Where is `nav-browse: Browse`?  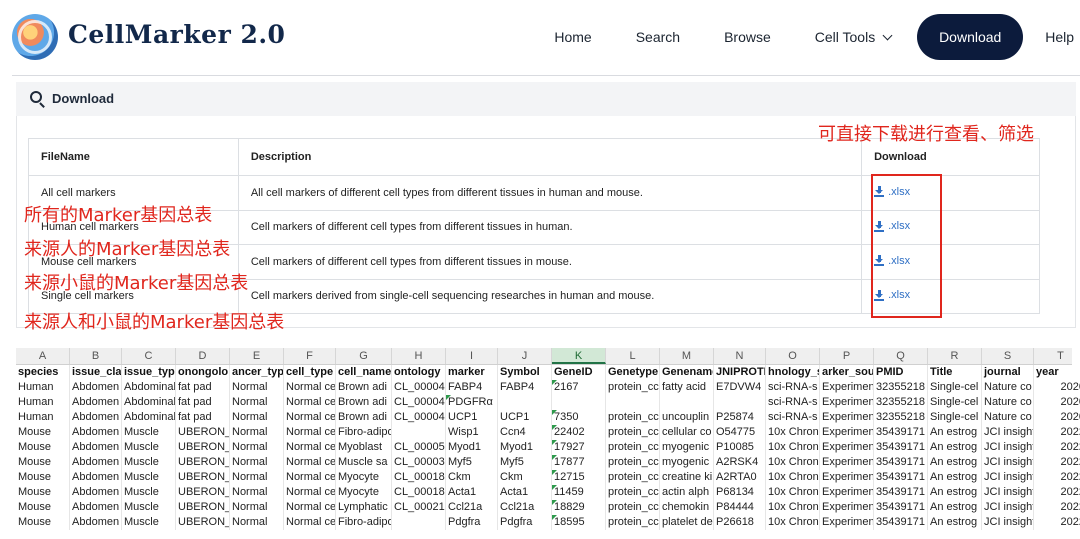
nav-browse: Browse is located at coordinates (747, 37).